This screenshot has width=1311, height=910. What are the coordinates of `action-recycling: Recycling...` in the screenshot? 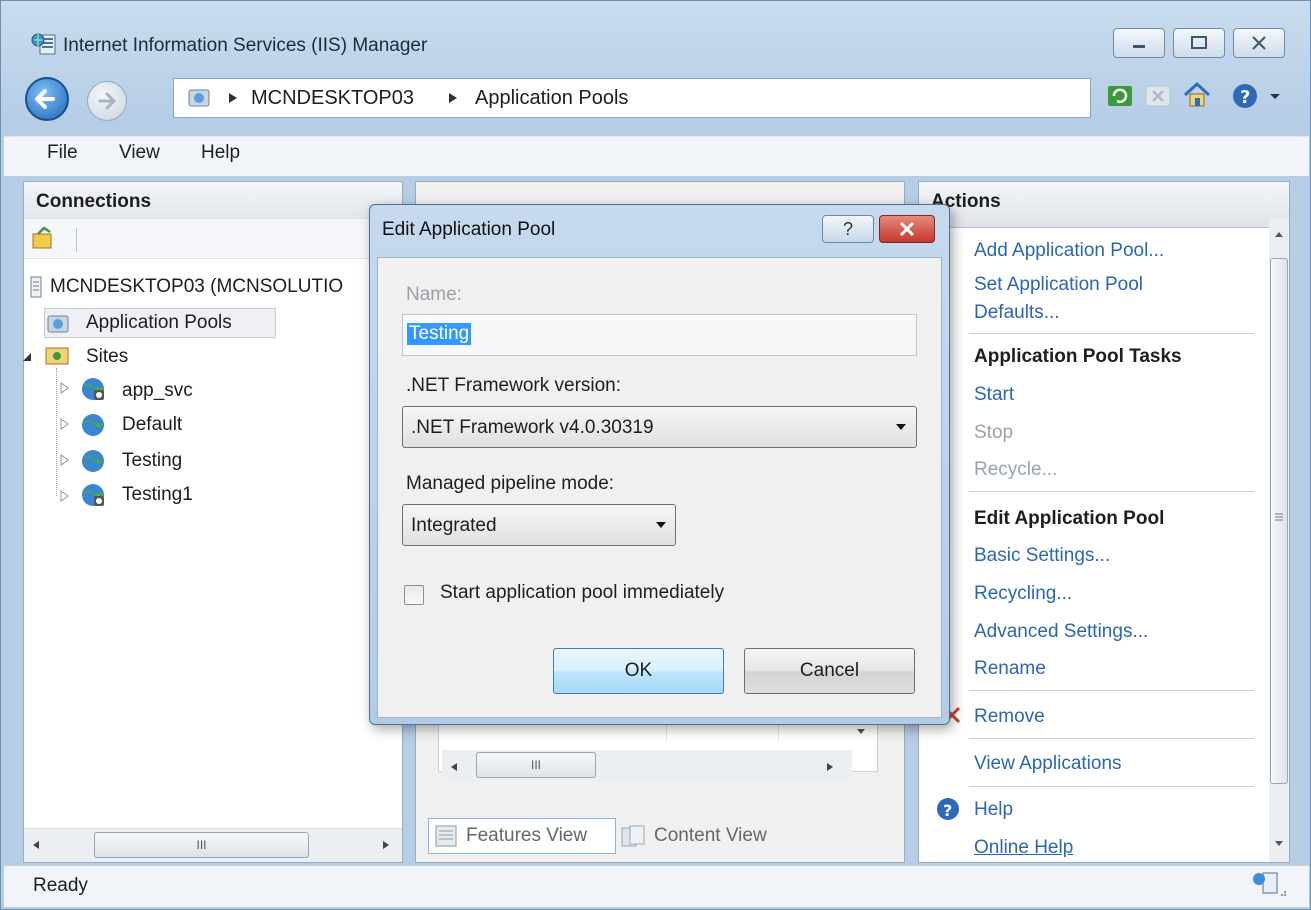 It's located at (1023, 594).